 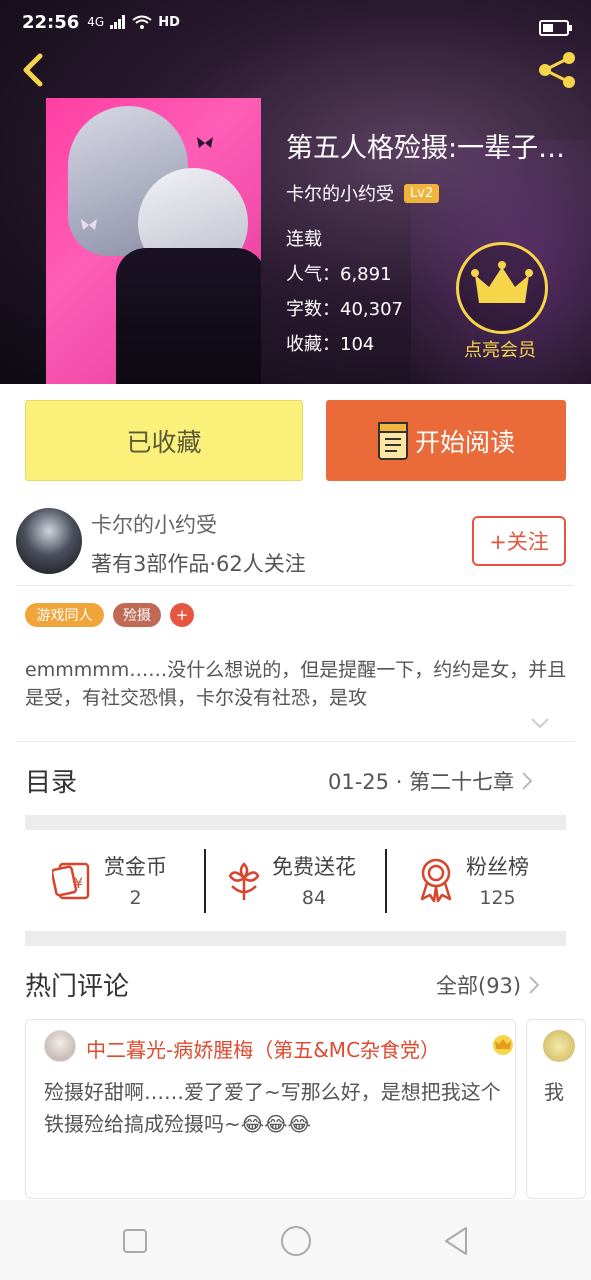 I want to click on add-tag-button: +, so click(x=182, y=615).